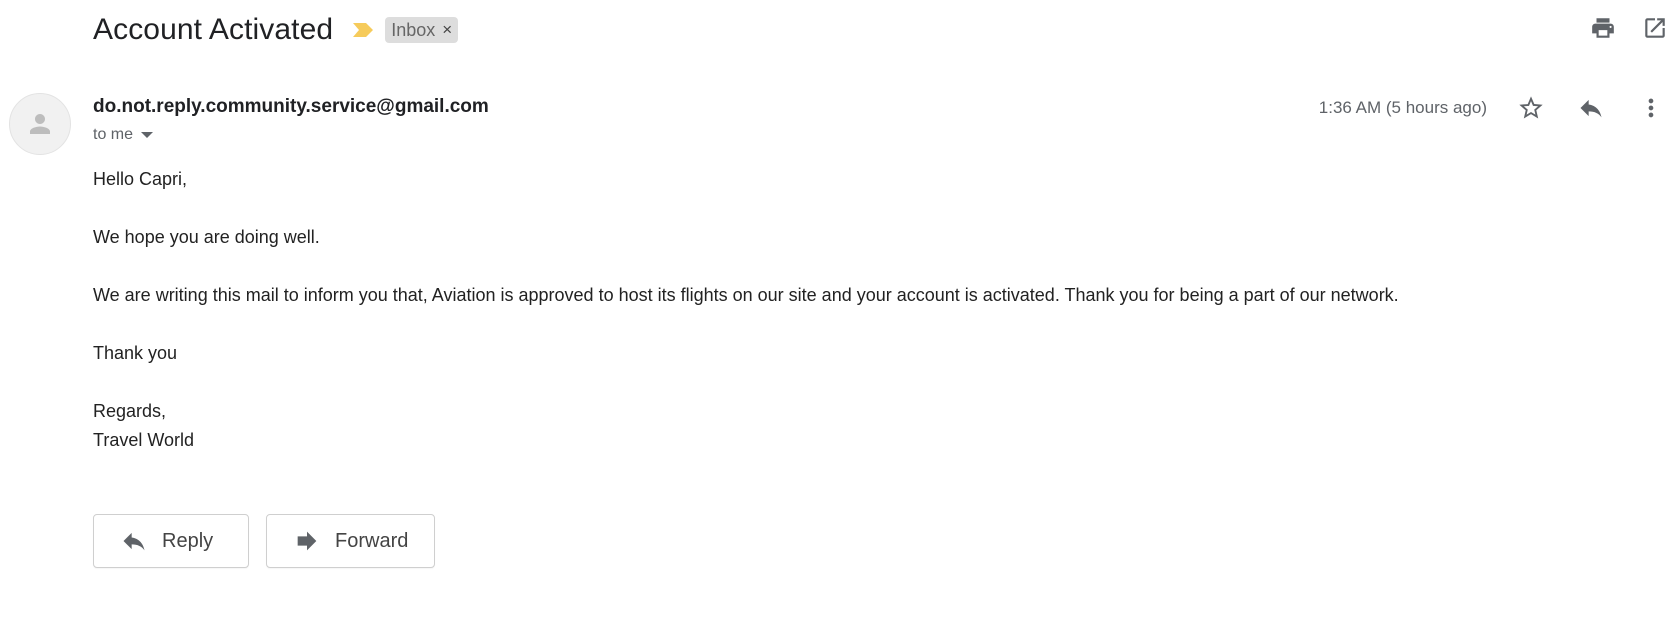 Image resolution: width=1669 pixels, height=626 pixels. What do you see at coordinates (1651, 108) in the screenshot?
I see `more-vertical-icon` at bounding box center [1651, 108].